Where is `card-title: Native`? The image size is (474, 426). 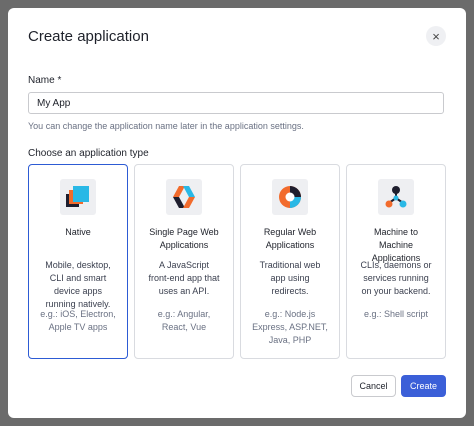 card-title: Native is located at coordinates (78, 232).